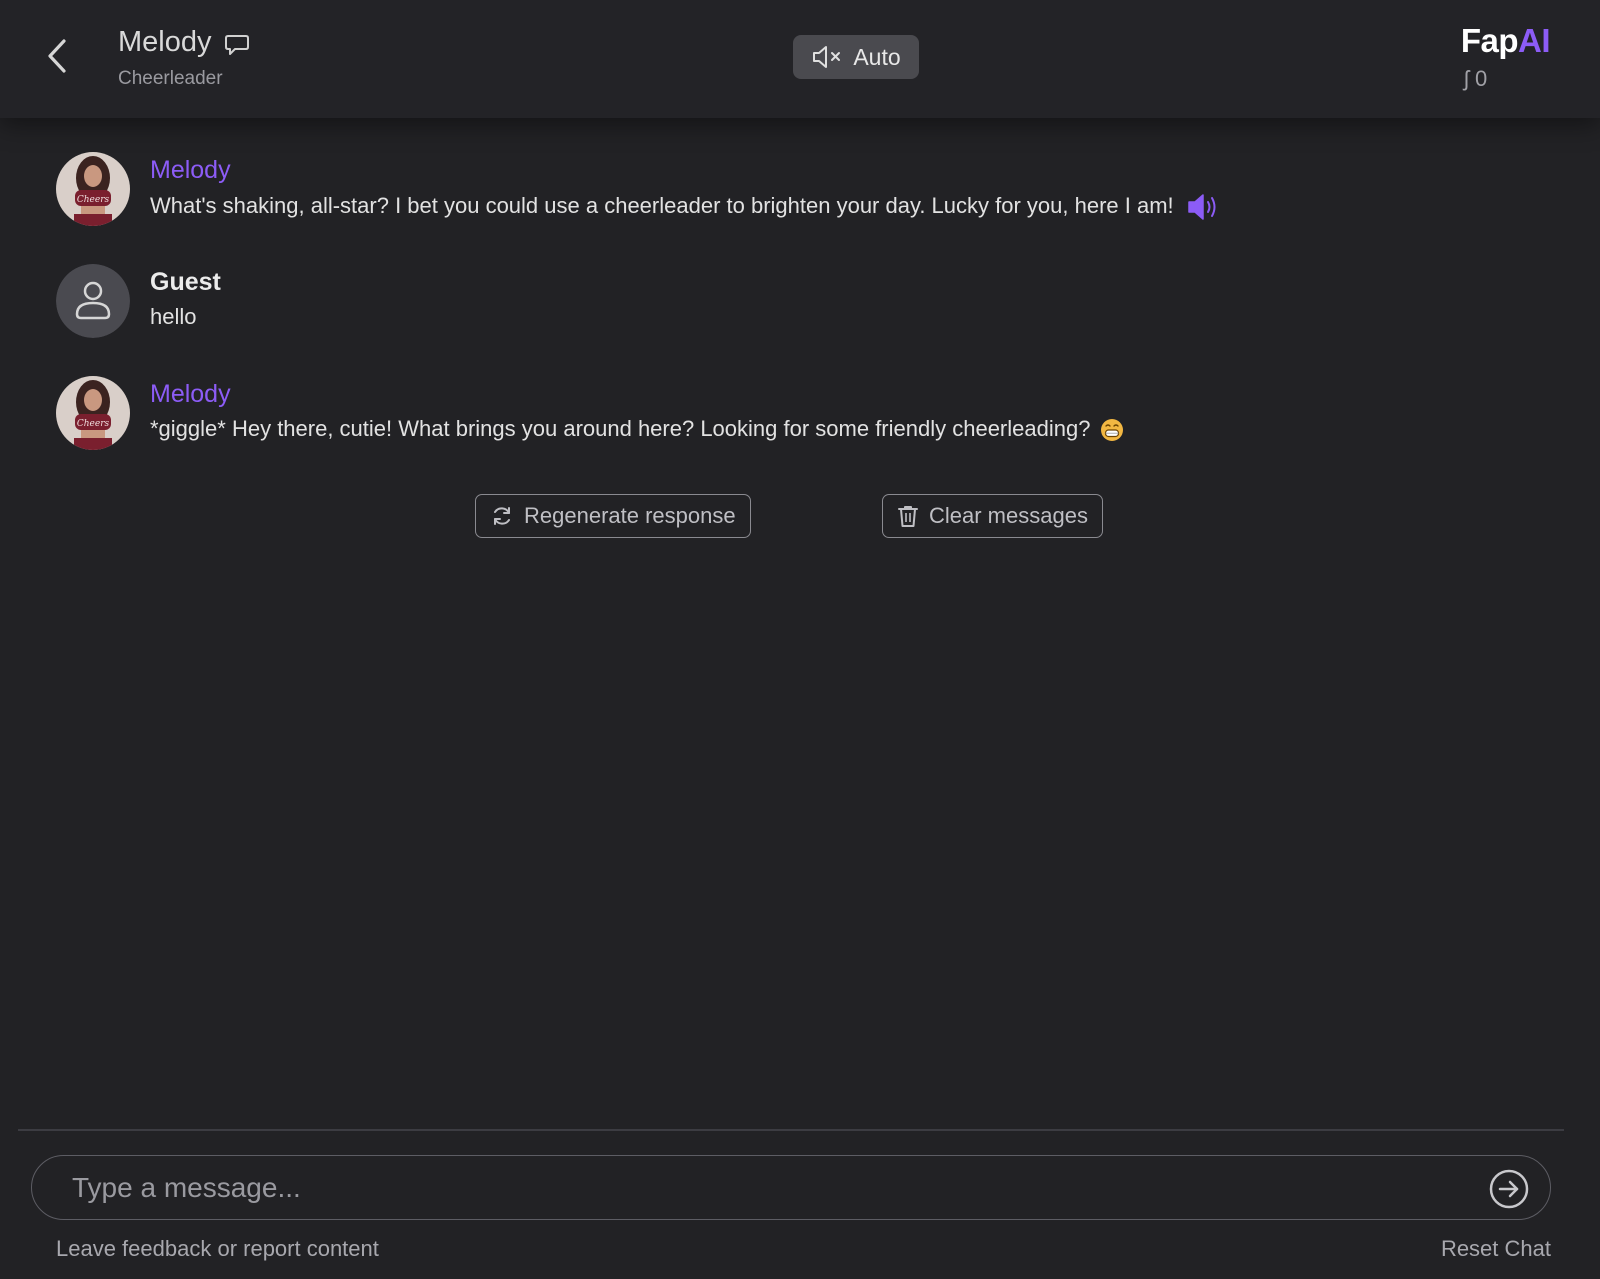 This screenshot has height=1279, width=1600. Describe the element at coordinates (502, 516) in the screenshot. I see `refresh-icon` at that location.